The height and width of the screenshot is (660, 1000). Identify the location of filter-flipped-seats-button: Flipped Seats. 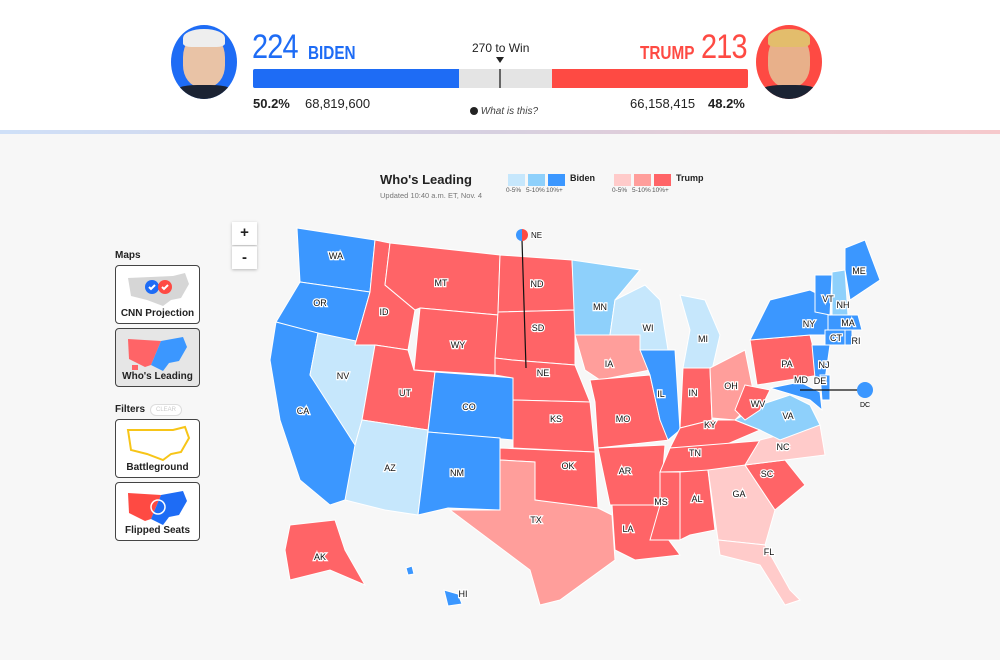
(157, 511).